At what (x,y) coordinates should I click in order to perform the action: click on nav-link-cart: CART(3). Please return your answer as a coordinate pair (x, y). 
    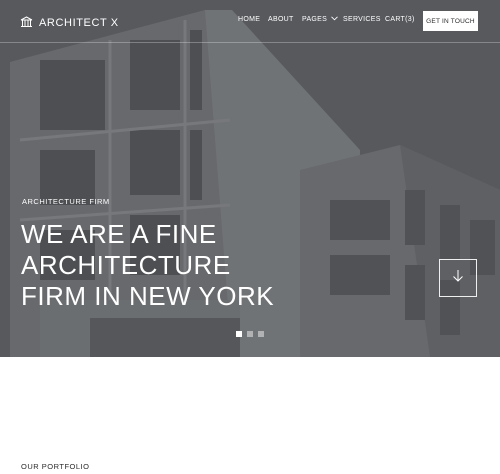
    Looking at the image, I should click on (400, 19).